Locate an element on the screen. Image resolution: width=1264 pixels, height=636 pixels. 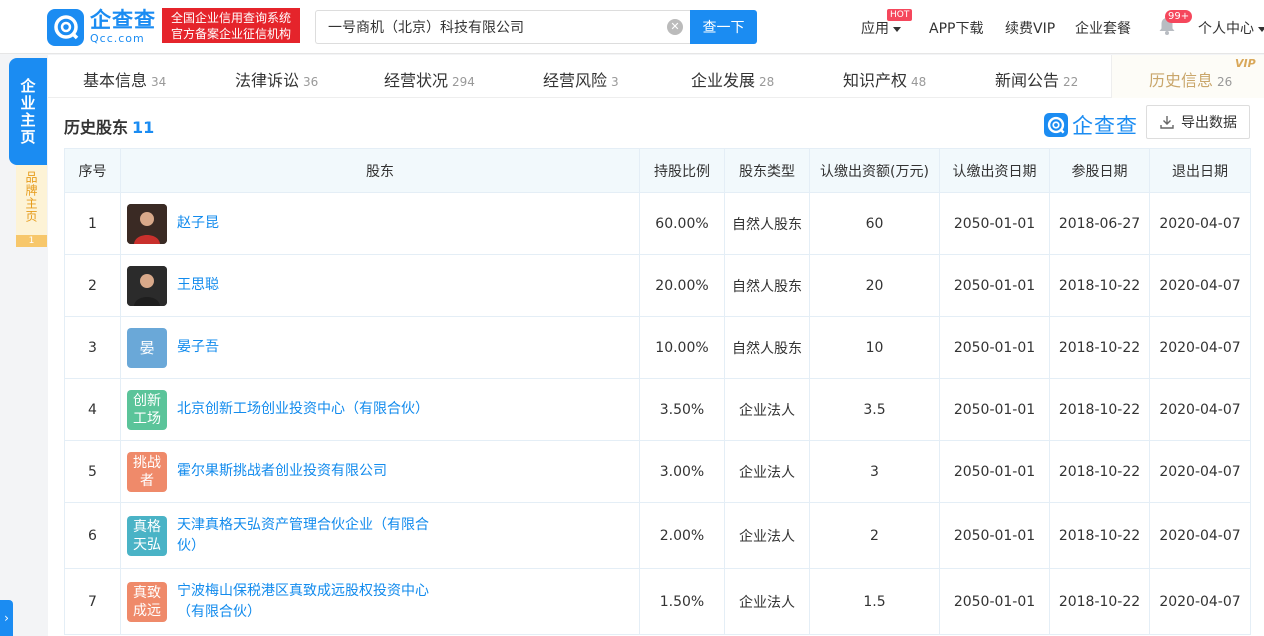
nav-apps: 应用 is located at coordinates (881, 28).